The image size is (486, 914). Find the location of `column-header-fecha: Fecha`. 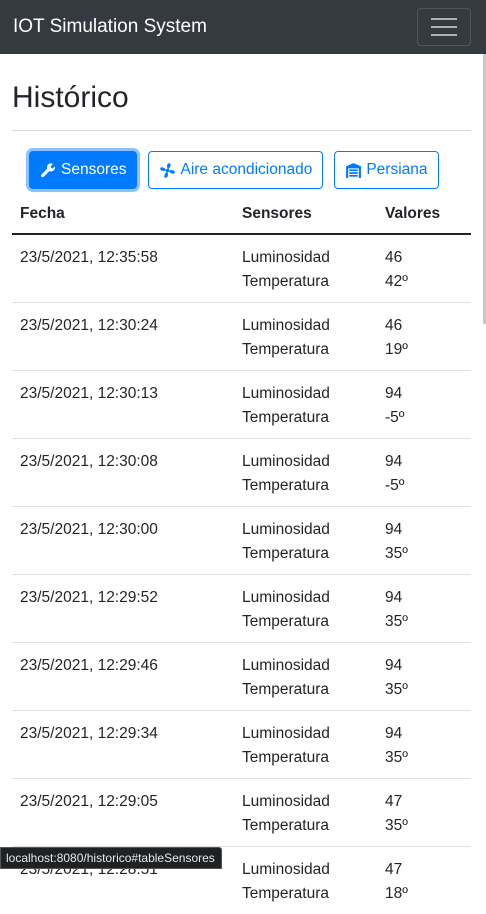

column-header-fecha: Fecha is located at coordinates (123, 217).